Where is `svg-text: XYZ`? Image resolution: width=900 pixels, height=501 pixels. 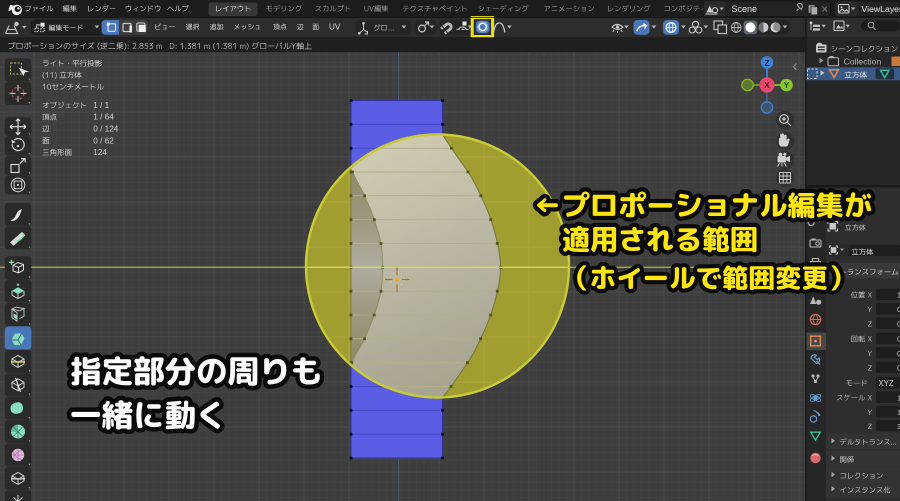
svg-text: XYZ is located at coordinates (886, 383).